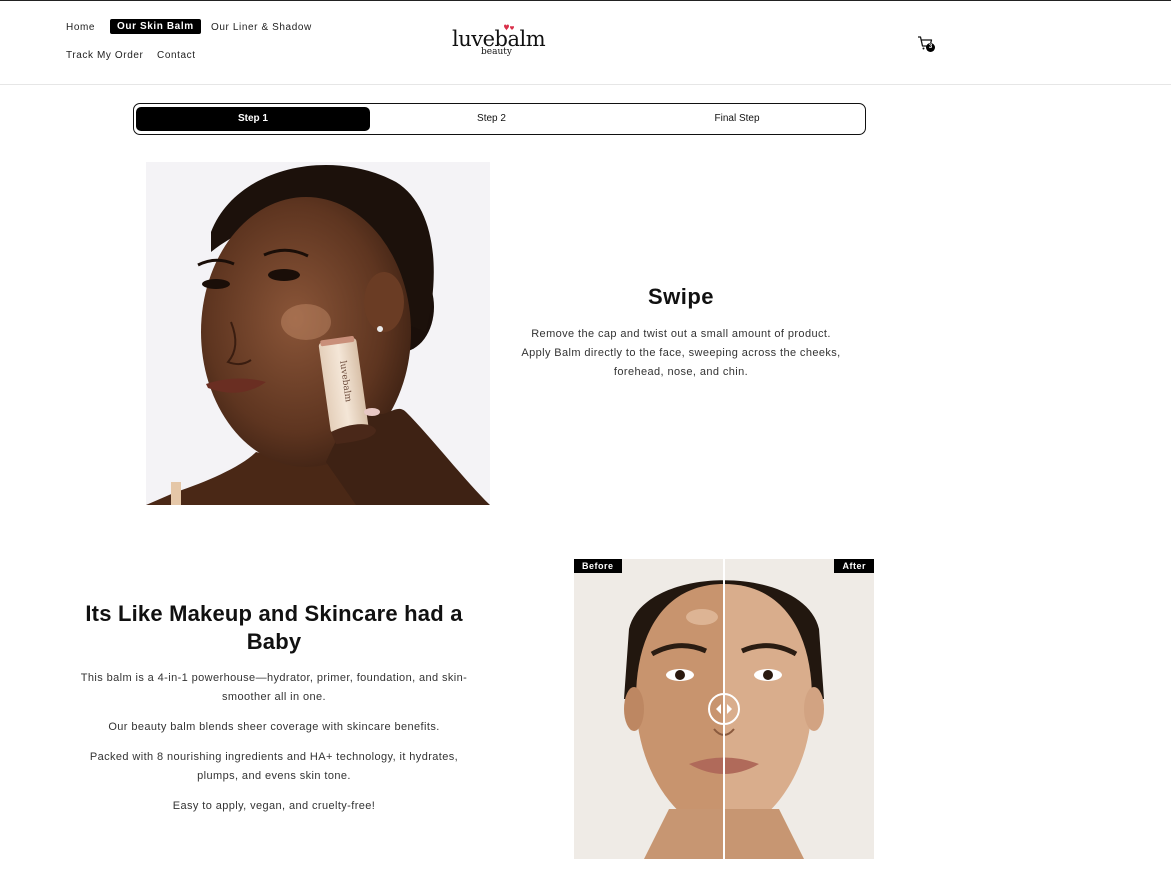 Image resolution: width=1171 pixels, height=870 pixels. I want to click on step-description-line: forehead, nose, and chin., so click(681, 372).